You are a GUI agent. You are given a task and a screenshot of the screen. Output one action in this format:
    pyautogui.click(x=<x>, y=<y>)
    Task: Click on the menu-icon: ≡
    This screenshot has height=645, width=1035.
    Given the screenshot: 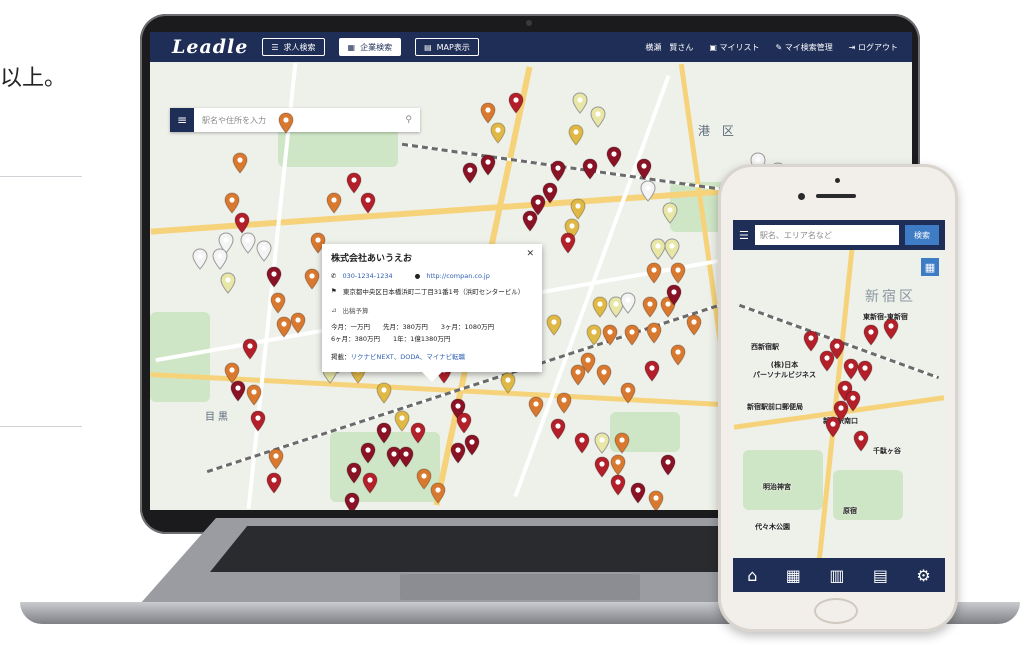 What is the action you would take?
    pyautogui.click(x=182, y=120)
    